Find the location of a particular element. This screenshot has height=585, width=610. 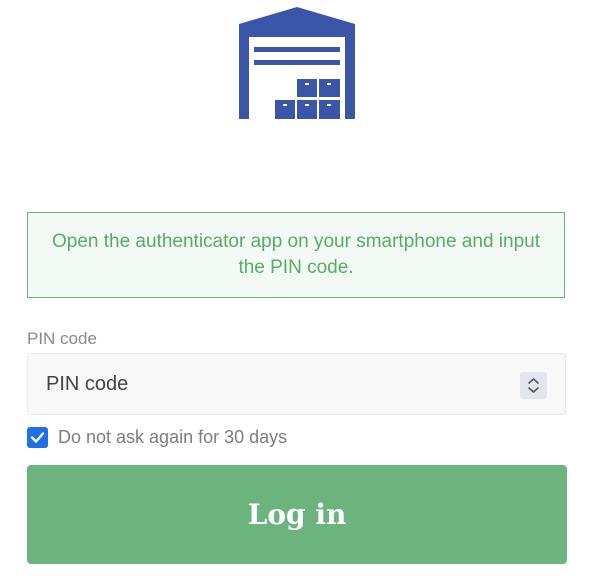

stepper-arrows-icon is located at coordinates (533, 385).